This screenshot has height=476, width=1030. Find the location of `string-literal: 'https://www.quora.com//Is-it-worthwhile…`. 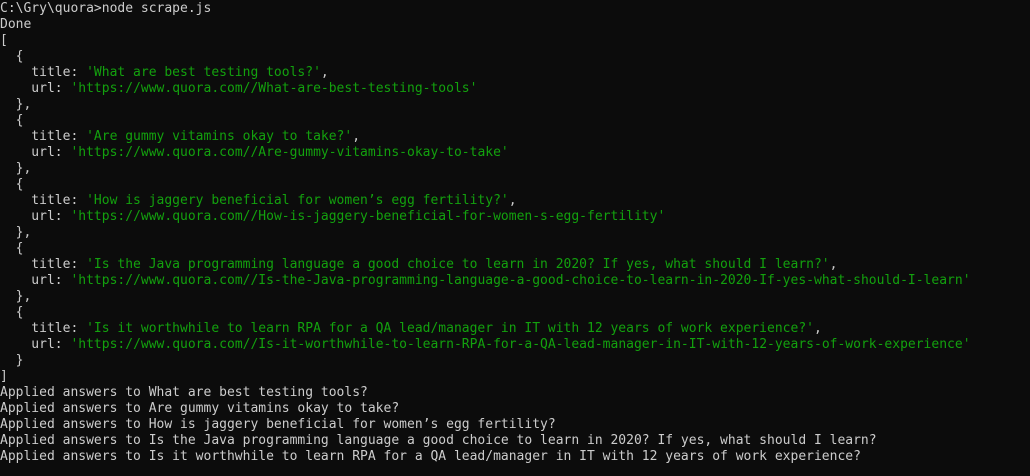

string-literal: 'https://www.quora.com//Is-it-worthwhile… is located at coordinates (520, 344).